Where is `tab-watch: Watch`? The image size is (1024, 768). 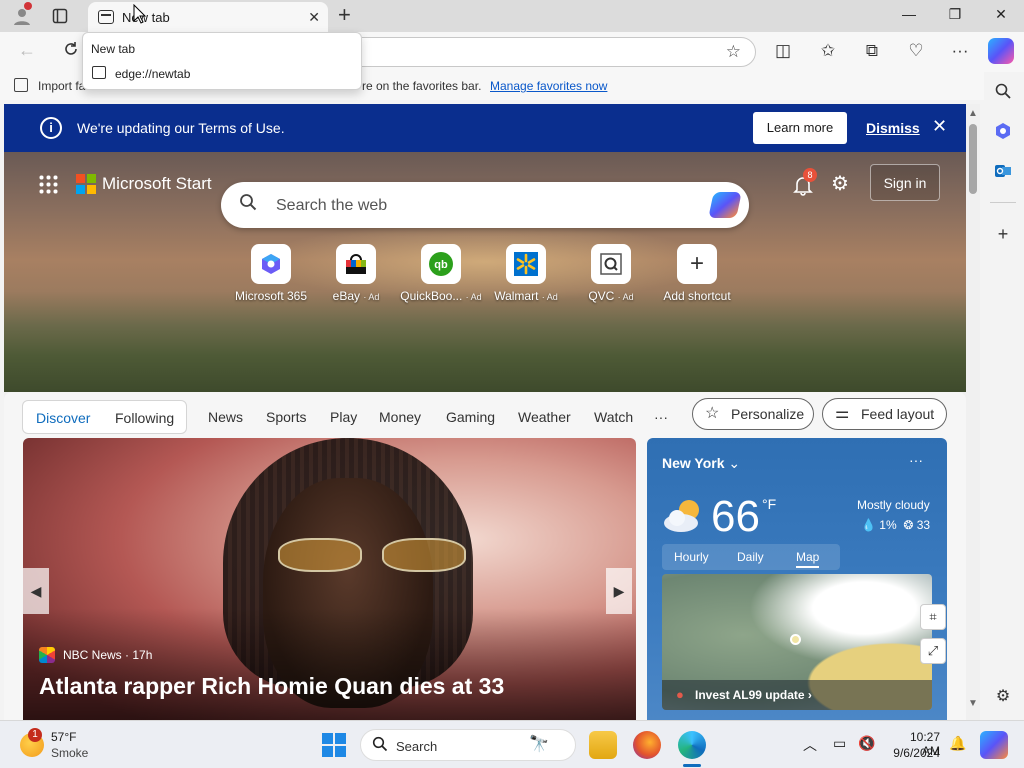 tab-watch: Watch is located at coordinates (613, 417).